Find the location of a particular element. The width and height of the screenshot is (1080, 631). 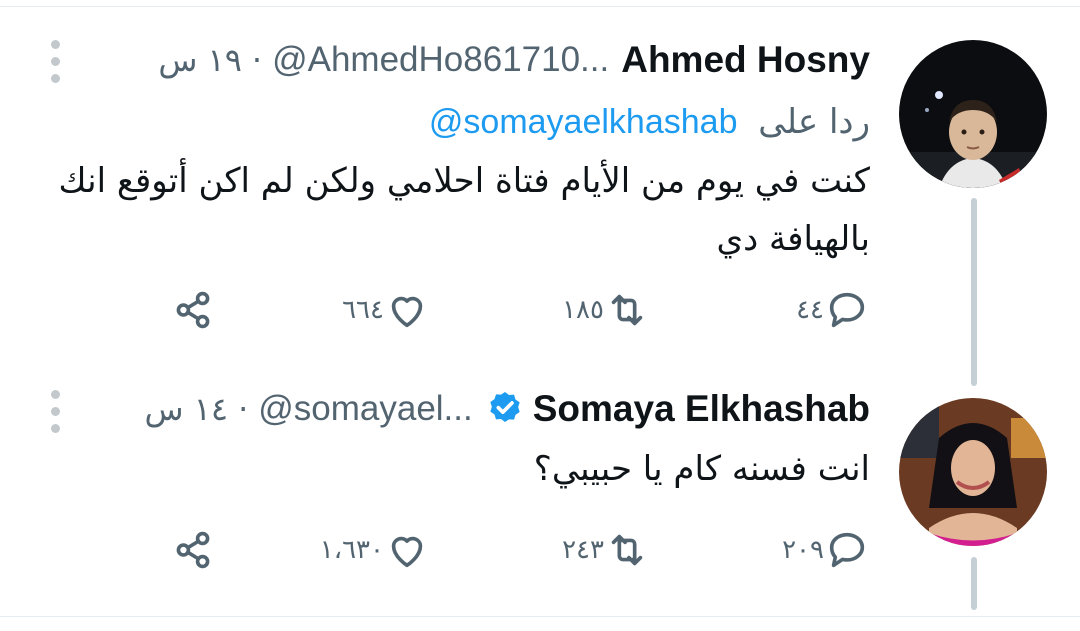

like-count: ٦٦٤ is located at coordinates (363, 310).